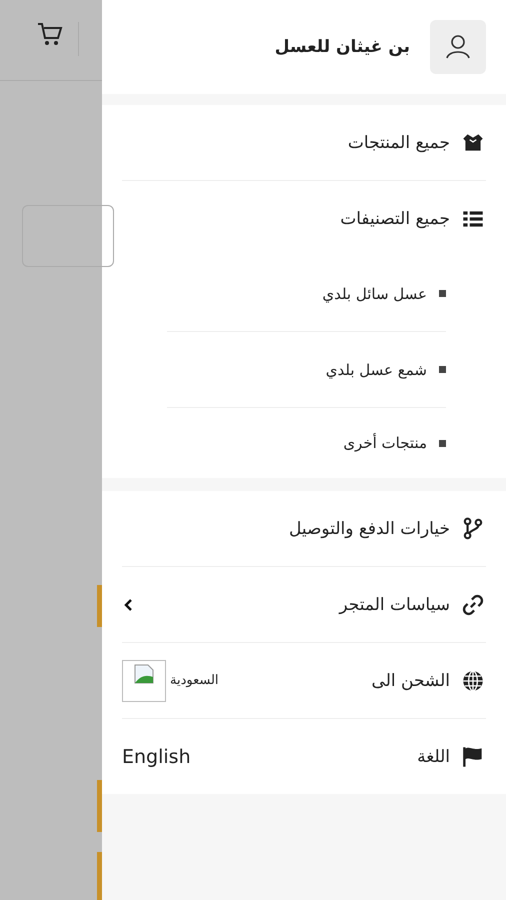  What do you see at coordinates (194, 680) in the screenshot?
I see `country-name: السعودية` at bounding box center [194, 680].